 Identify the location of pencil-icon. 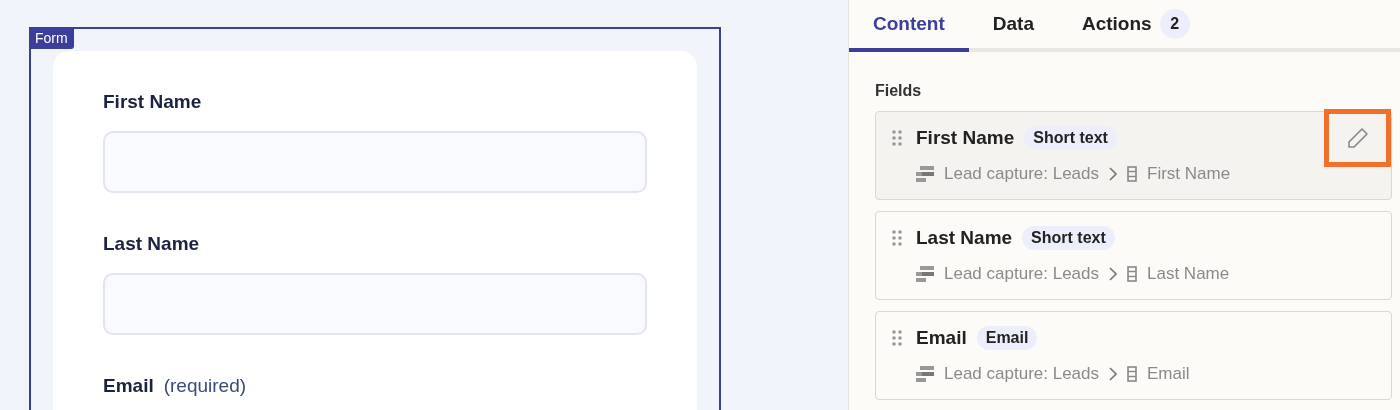
(1357, 138).